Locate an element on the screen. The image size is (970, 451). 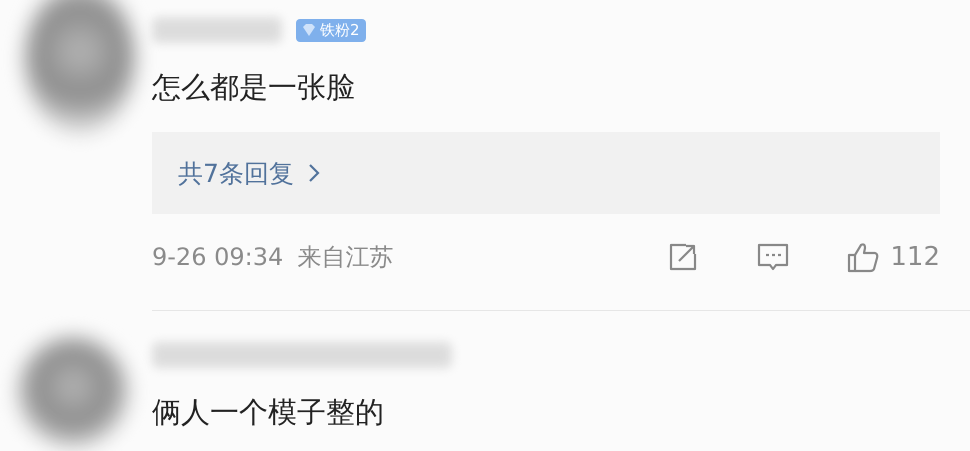
comment-text: 怎么都是一张脸 is located at coordinates (254, 87).